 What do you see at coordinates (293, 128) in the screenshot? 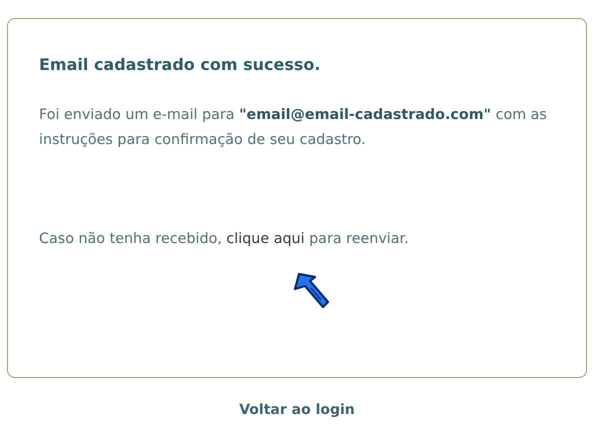
I see `confirmation-message: Foi enviado um e-mail para "email@email-cadastrado.com" com as instruções para confirmação de seu cadastro.` at bounding box center [293, 128].